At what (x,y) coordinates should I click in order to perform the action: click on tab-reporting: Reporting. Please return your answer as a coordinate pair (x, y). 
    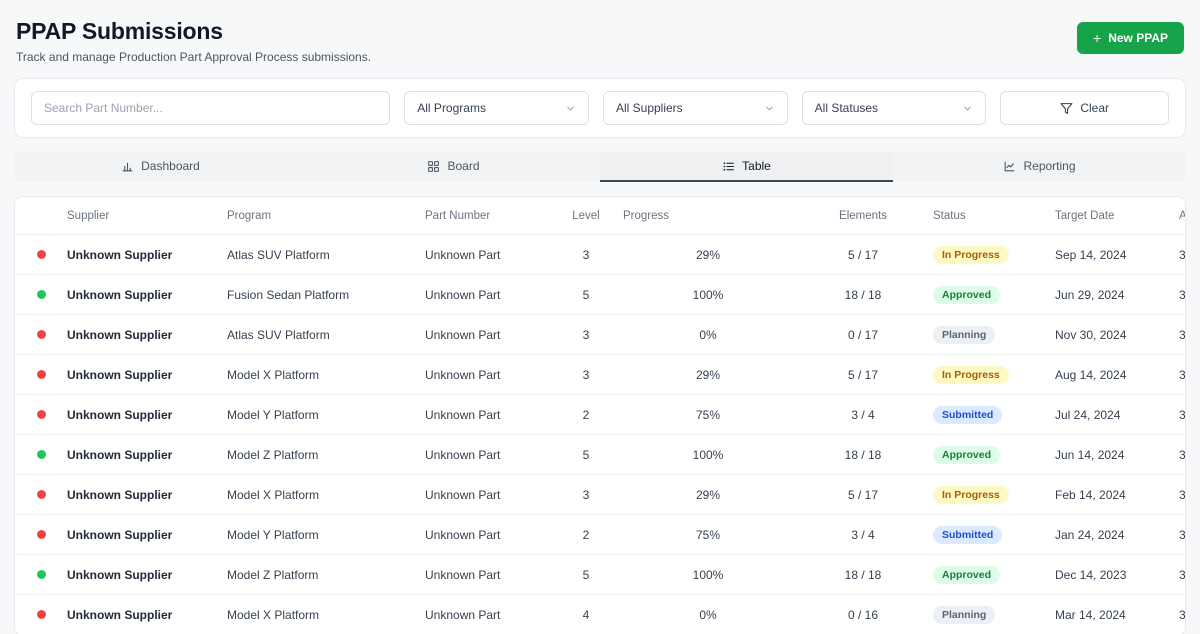
    Looking at the image, I should click on (1039, 167).